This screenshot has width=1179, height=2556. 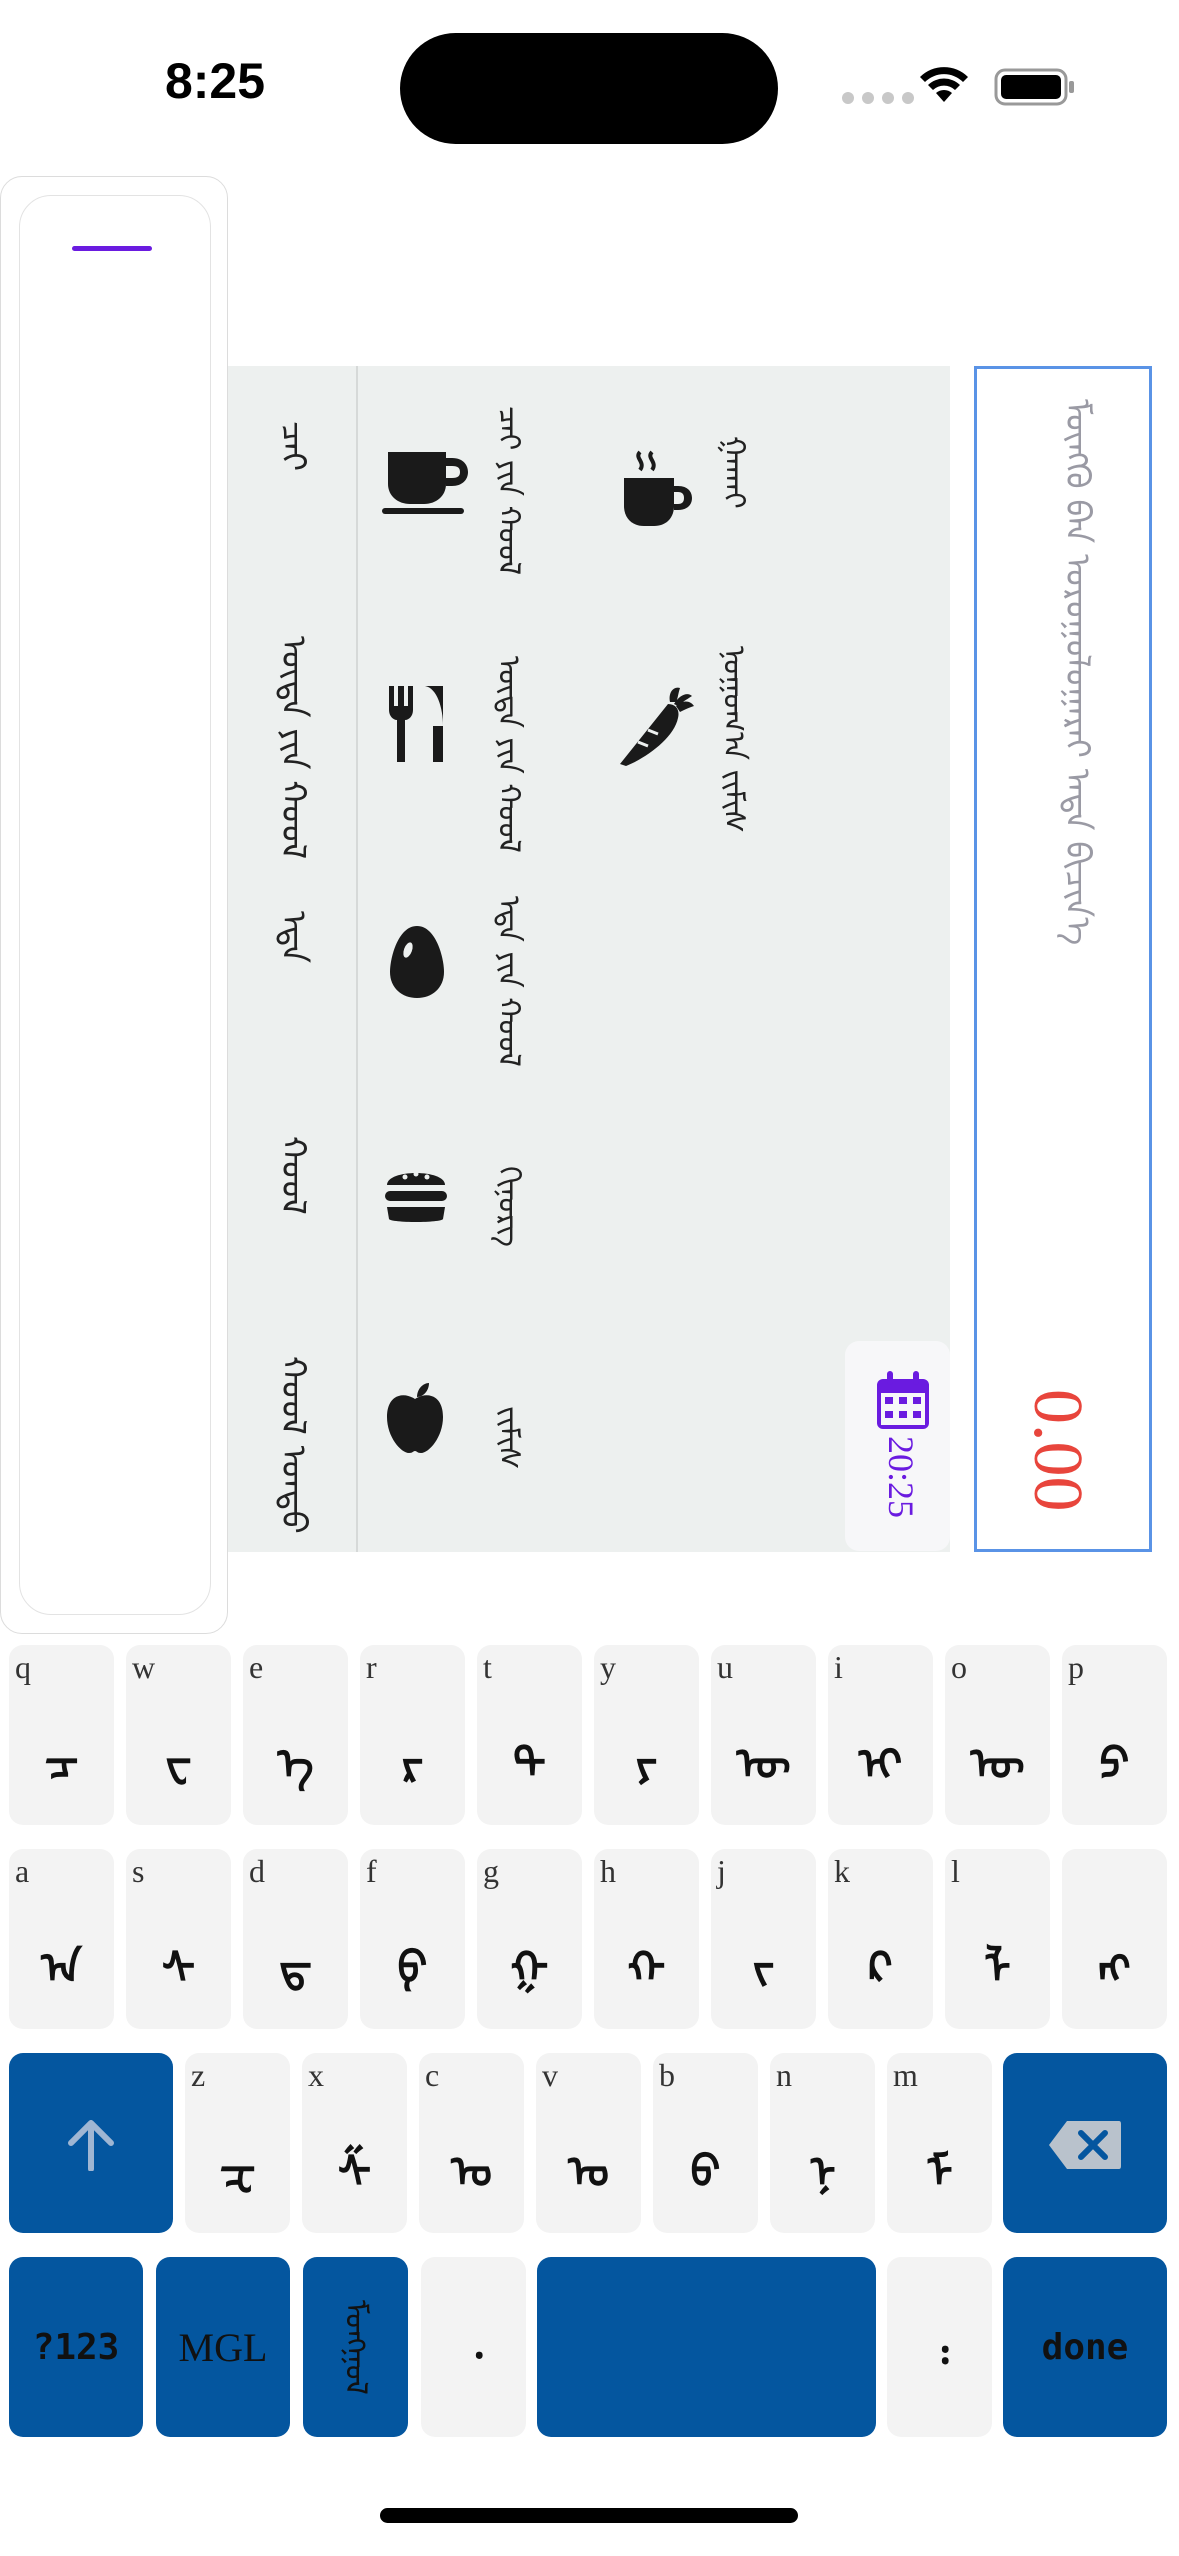 I want to click on backspace-key, so click(x=1085, y=2143).